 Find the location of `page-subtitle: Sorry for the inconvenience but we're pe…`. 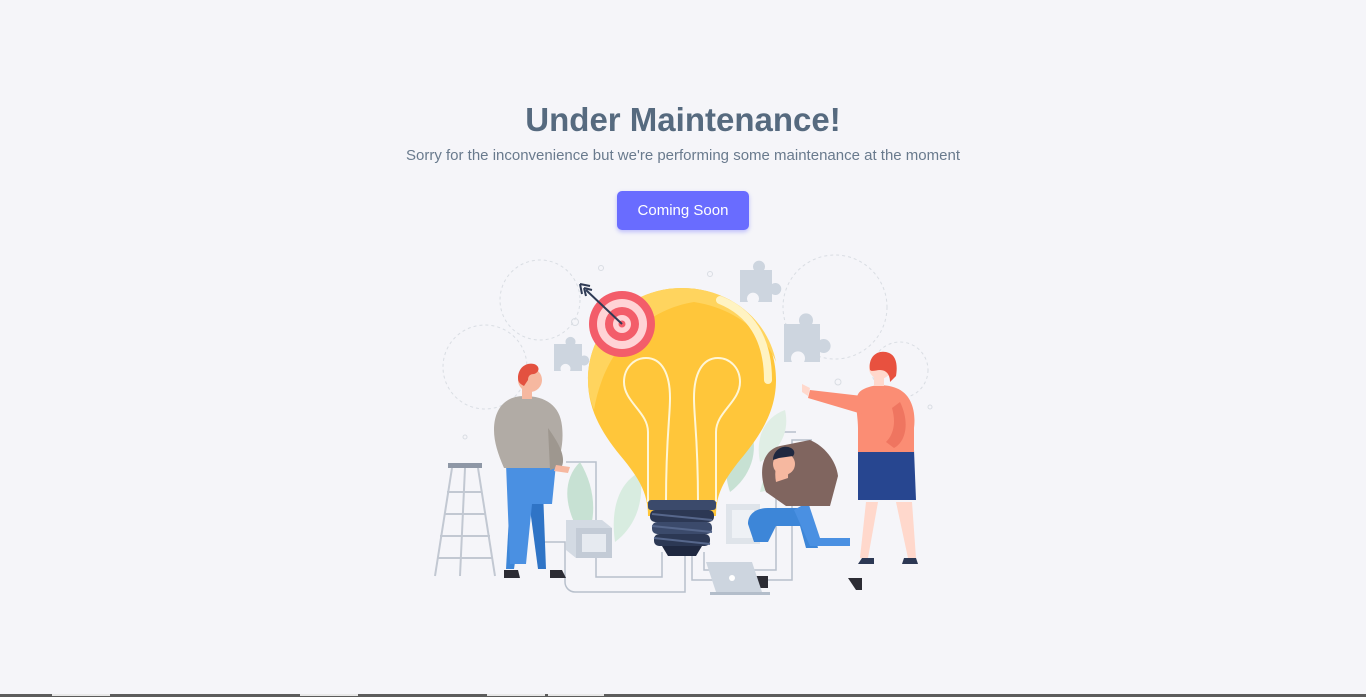

page-subtitle: Sorry for the inconvenience but we're pe… is located at coordinates (683, 155).